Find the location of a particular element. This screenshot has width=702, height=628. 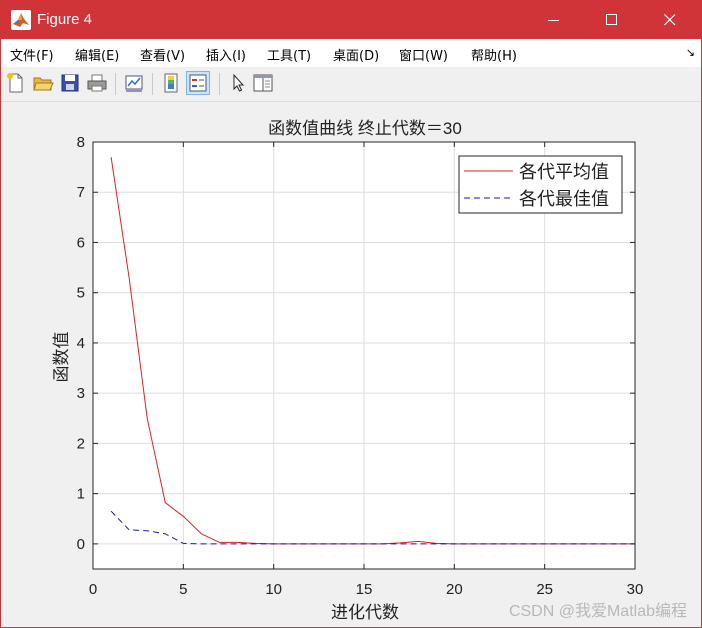

y-tick-label: 3 is located at coordinates (81, 393).